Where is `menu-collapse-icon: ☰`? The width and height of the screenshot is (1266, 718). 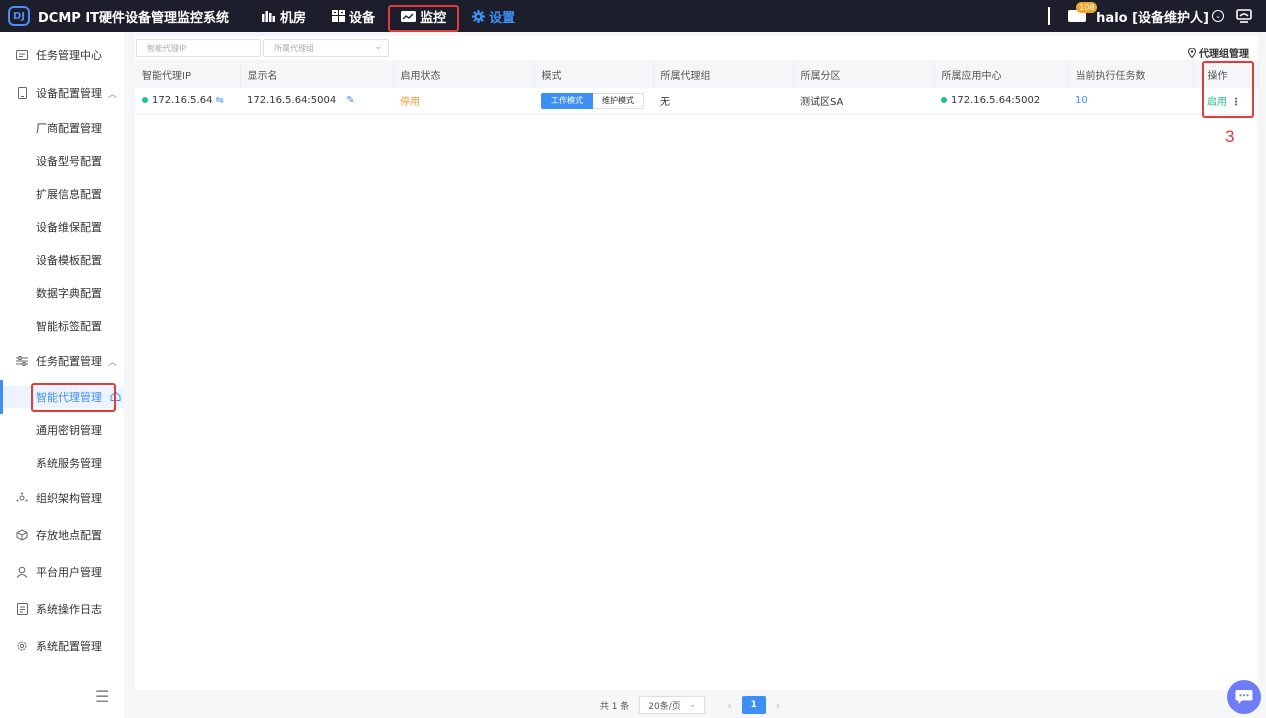
menu-collapse-icon: ☰ is located at coordinates (102, 696).